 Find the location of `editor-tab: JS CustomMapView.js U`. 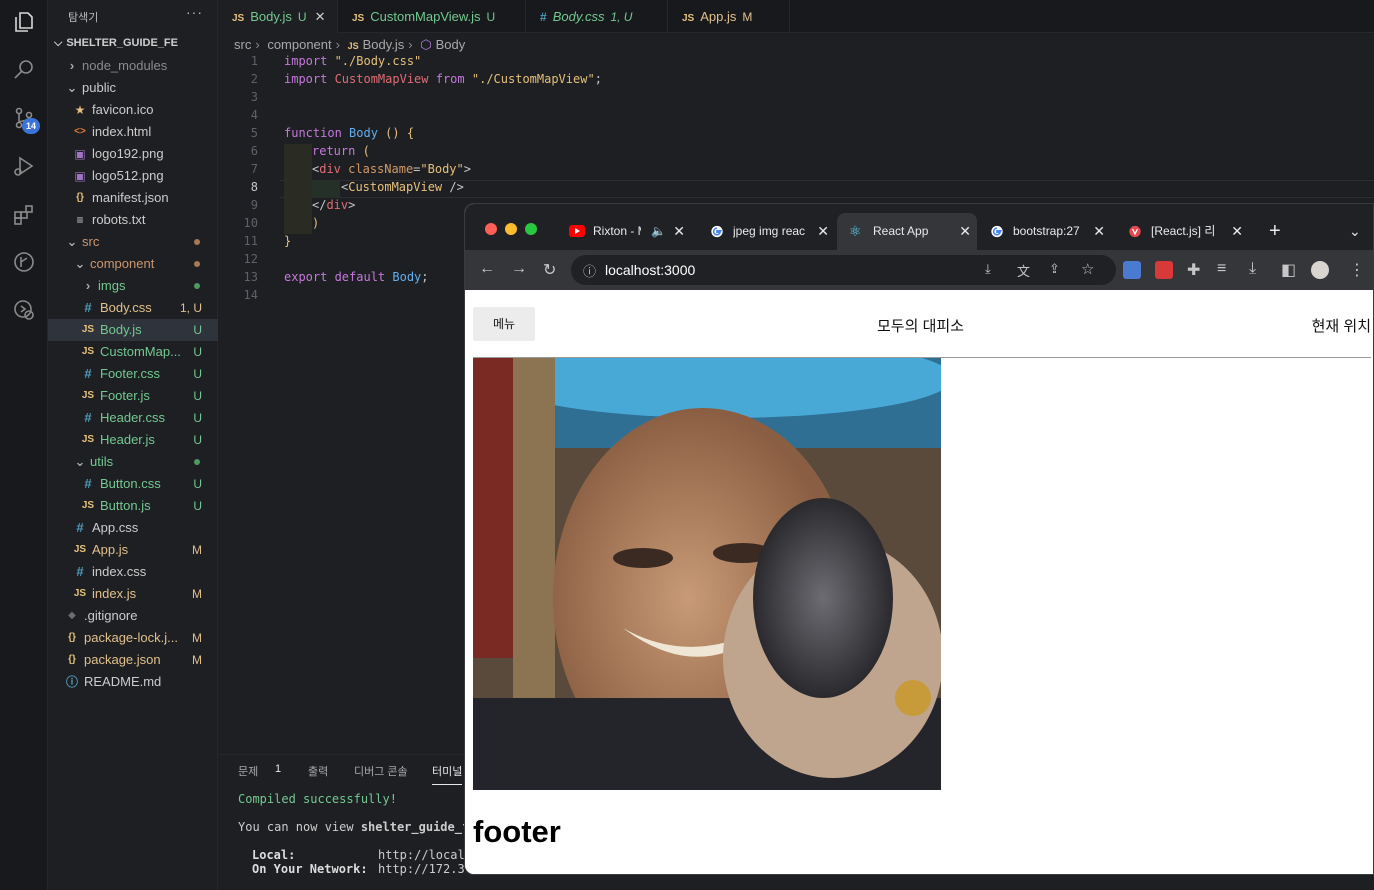

editor-tab: JS CustomMapView.js U is located at coordinates (432, 16).